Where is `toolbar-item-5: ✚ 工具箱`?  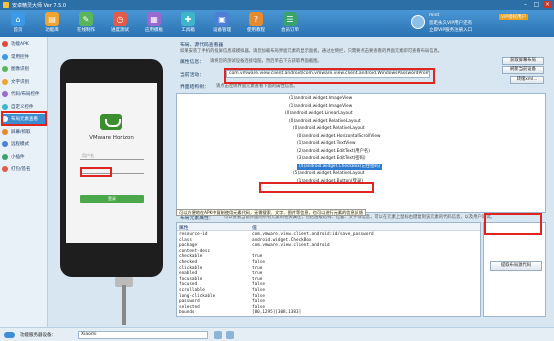
toolbar-item-5: ✚ 工具箱 is located at coordinates (188, 24).